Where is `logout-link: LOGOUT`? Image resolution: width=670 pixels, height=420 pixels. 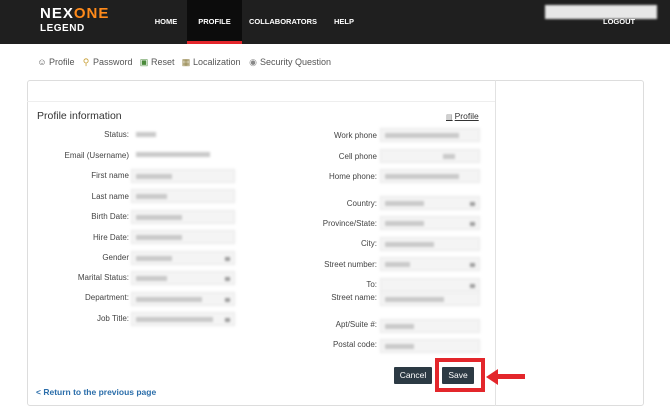
logout-link: LOGOUT is located at coordinates (619, 21).